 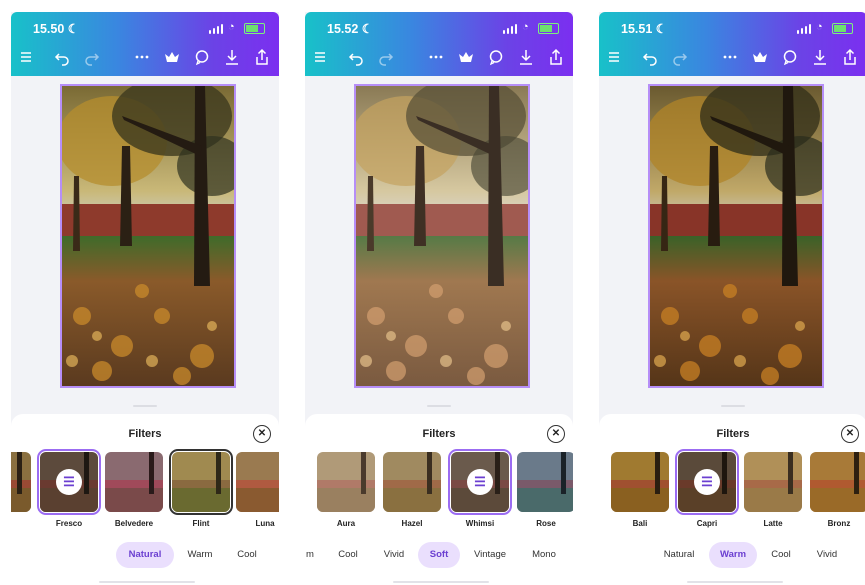 I want to click on filter-thumb-selected: ☰ Fresco, so click(x=69, y=488).